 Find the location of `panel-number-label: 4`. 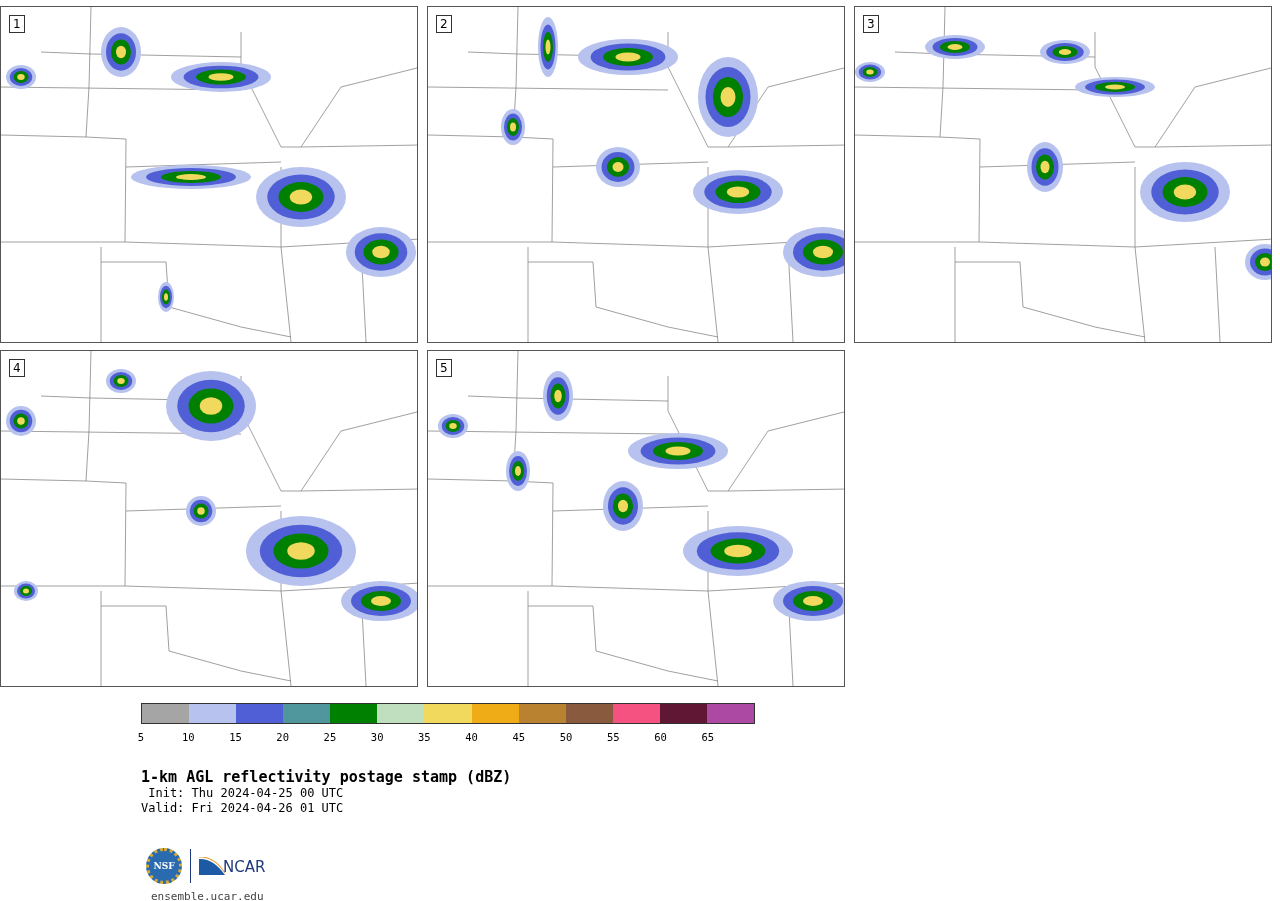

panel-number-label: 4 is located at coordinates (17, 368).